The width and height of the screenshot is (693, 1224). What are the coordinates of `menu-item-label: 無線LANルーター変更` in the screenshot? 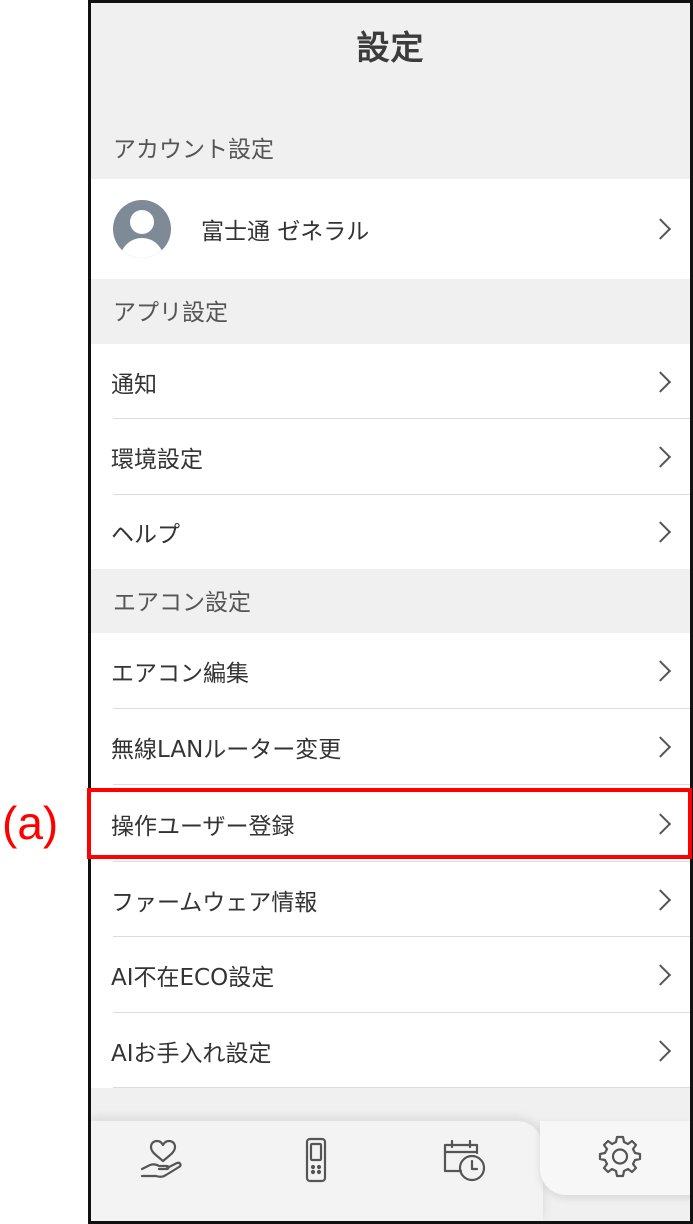 It's located at (226, 750).